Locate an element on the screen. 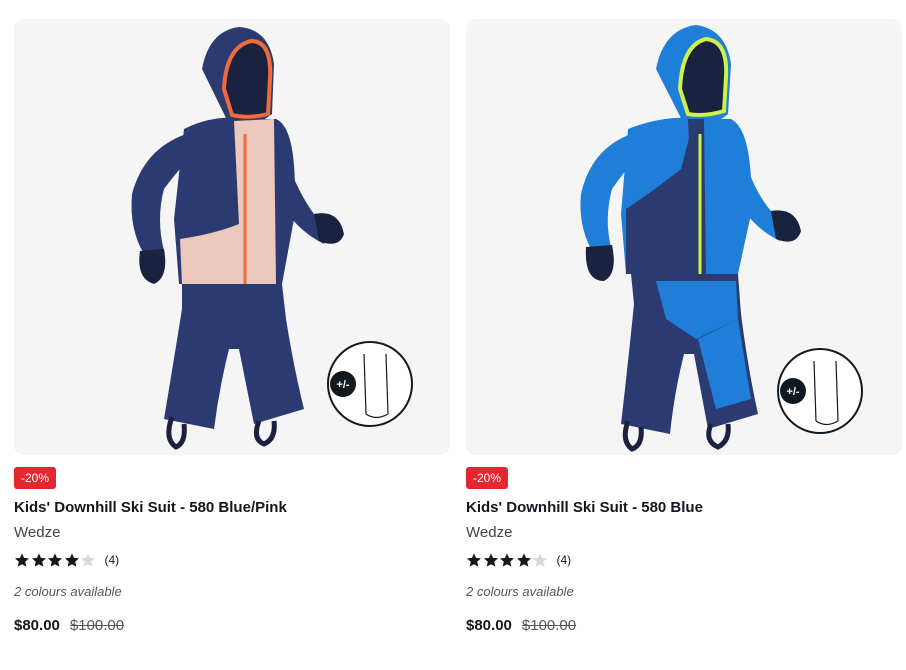  product-title: Kids' Downhill Ski Suit - 580 Blue/Pink is located at coordinates (232, 508).